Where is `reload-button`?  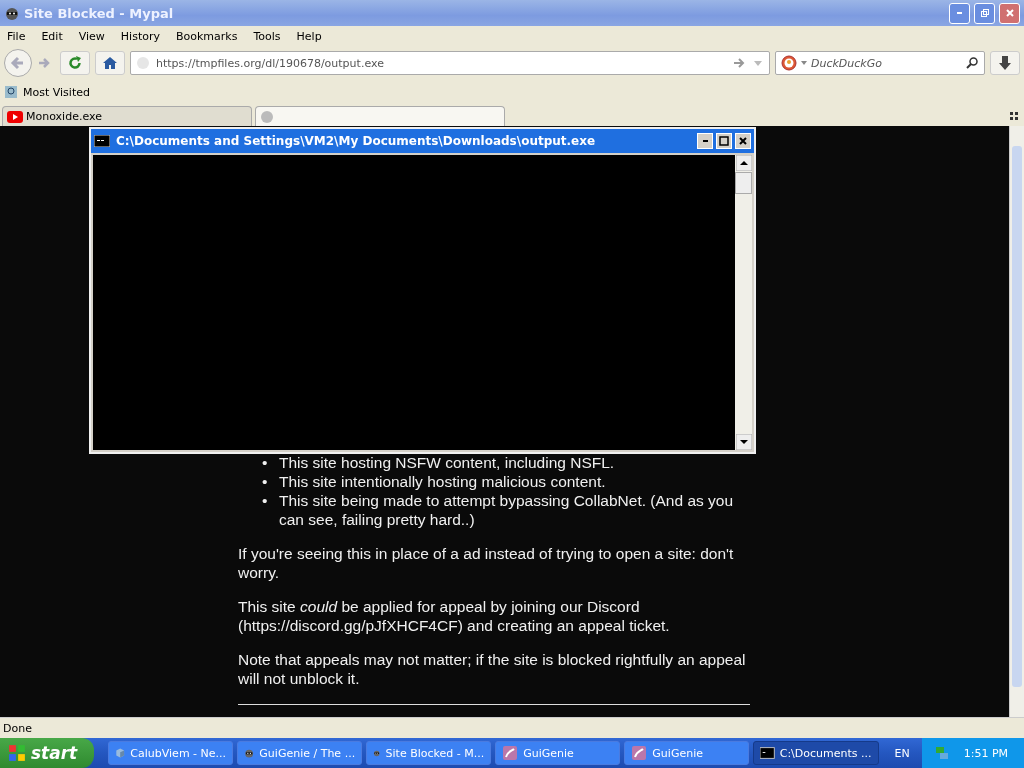 reload-button is located at coordinates (75, 63).